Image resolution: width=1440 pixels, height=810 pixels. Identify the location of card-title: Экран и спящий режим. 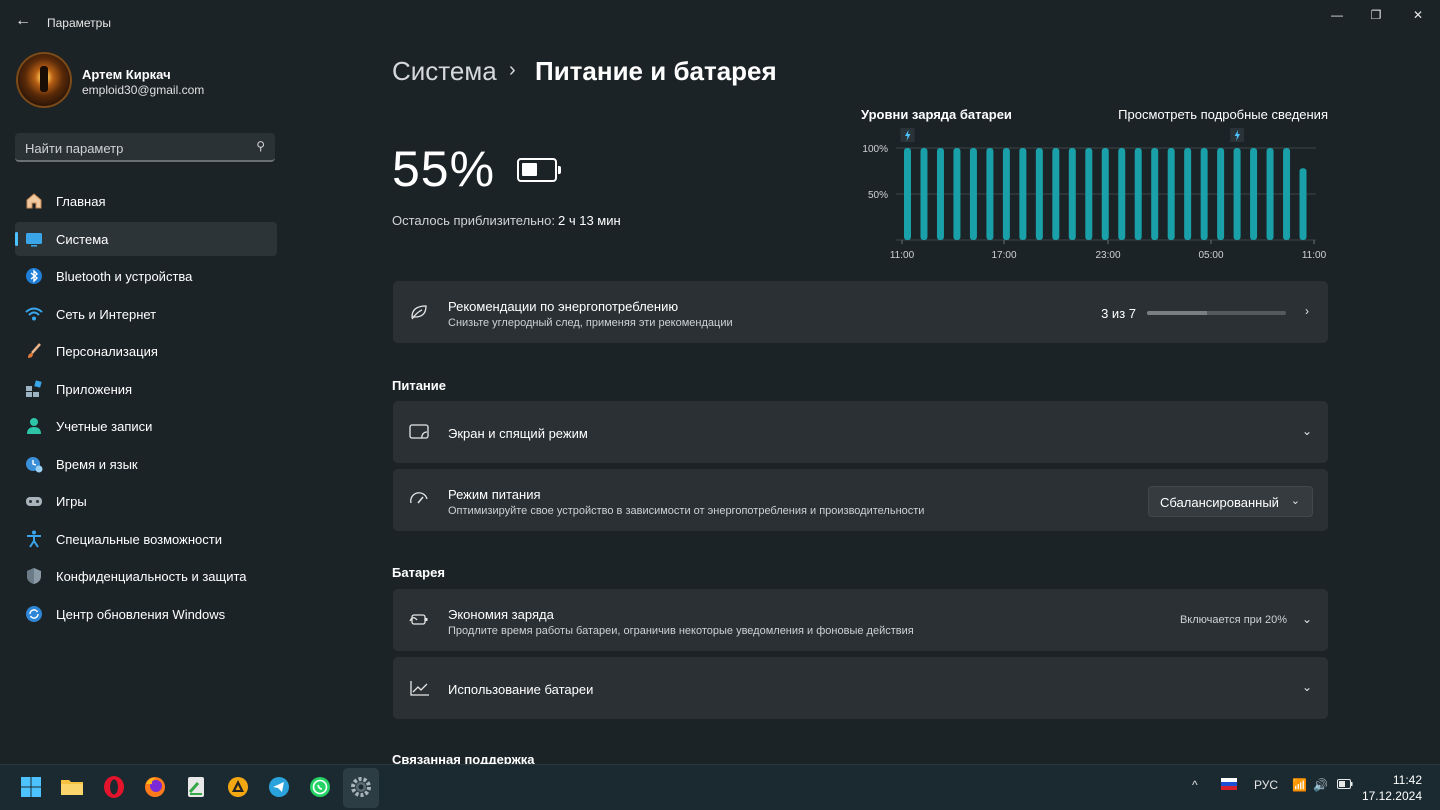
(518, 433).